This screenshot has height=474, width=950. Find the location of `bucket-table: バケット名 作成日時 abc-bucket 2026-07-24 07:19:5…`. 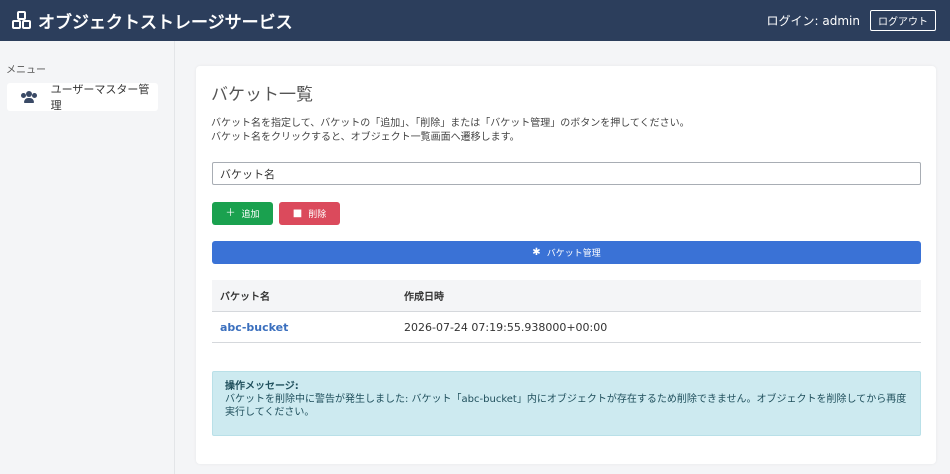

bucket-table: バケット名 作成日時 abc-bucket 2026-07-24 07:19:5… is located at coordinates (566, 311).